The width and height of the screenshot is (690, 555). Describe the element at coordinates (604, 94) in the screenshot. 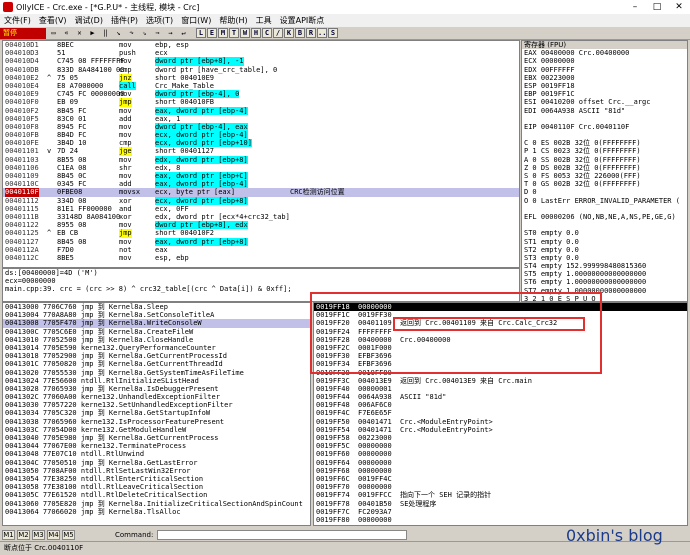

I see `register-row: EBP 0019FF1C` at that location.